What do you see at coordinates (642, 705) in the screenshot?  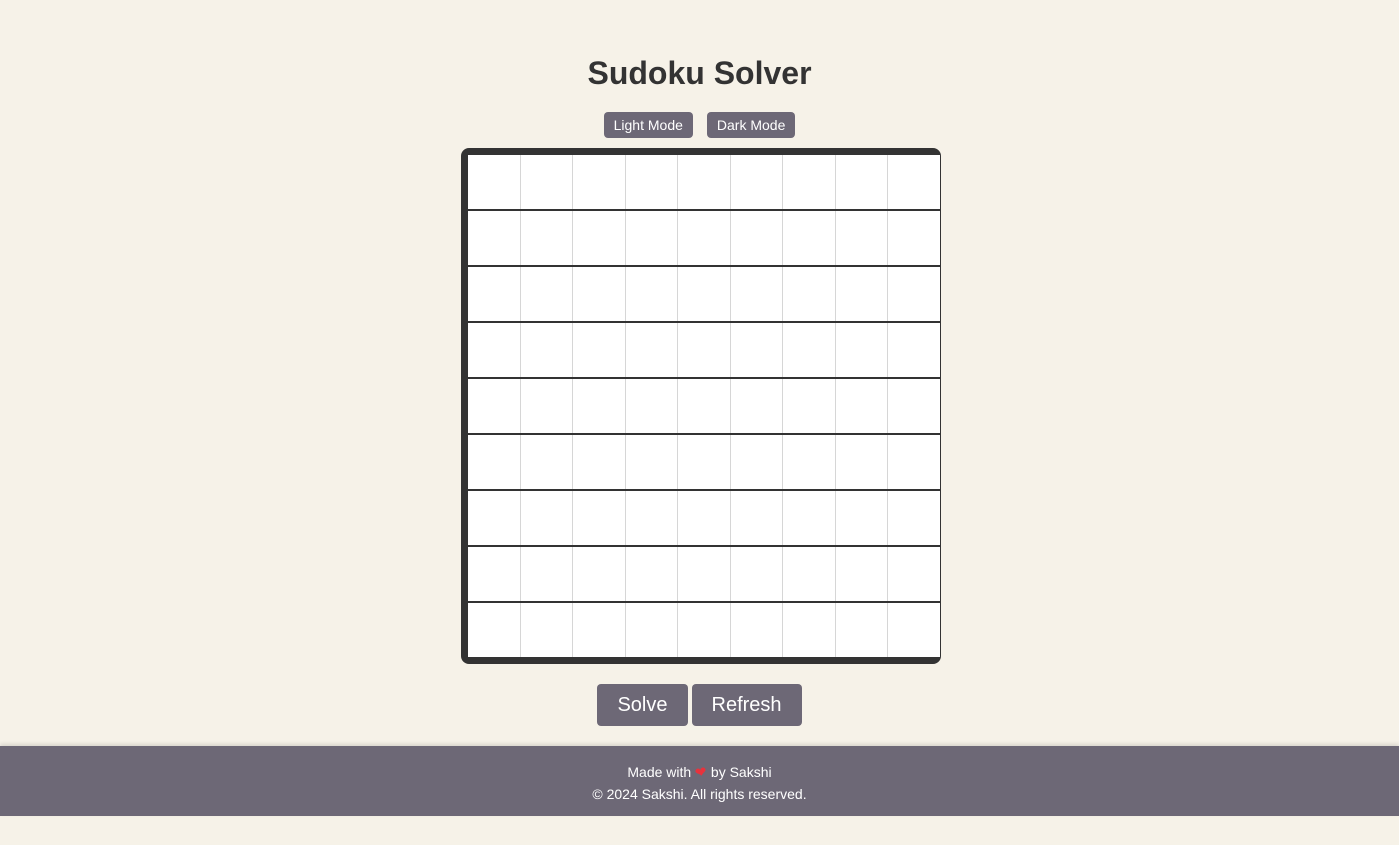 I see `solve-button: Solve` at bounding box center [642, 705].